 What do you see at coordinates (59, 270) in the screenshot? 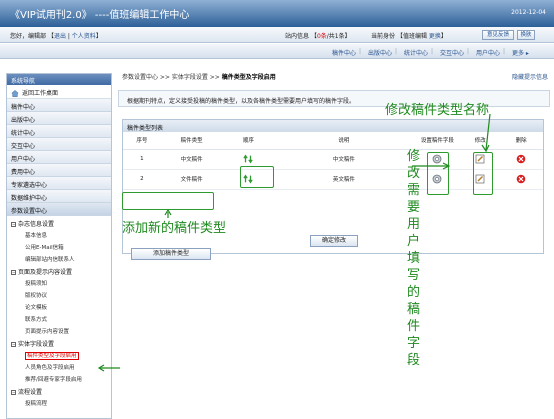
I see `sidebar-group-page-content: − 页面及提示内容设置` at bounding box center [59, 270].